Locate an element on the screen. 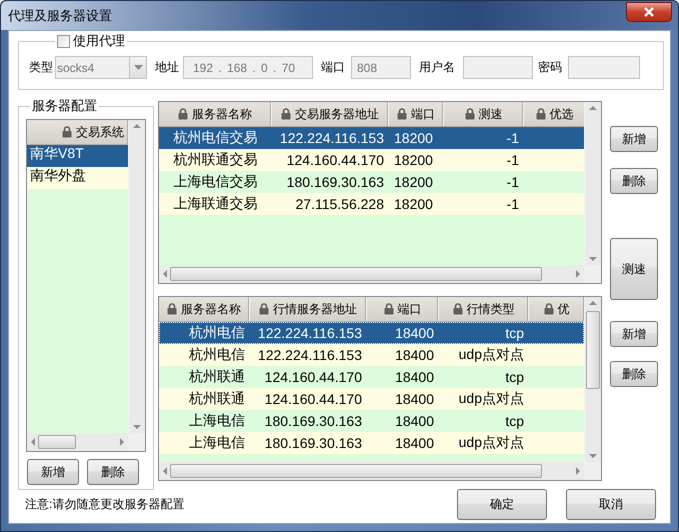 Image resolution: width=679 pixels, height=532 pixels. table-row: 上海联通交易 27.115.56.228 18200 -1 is located at coordinates (371, 204).